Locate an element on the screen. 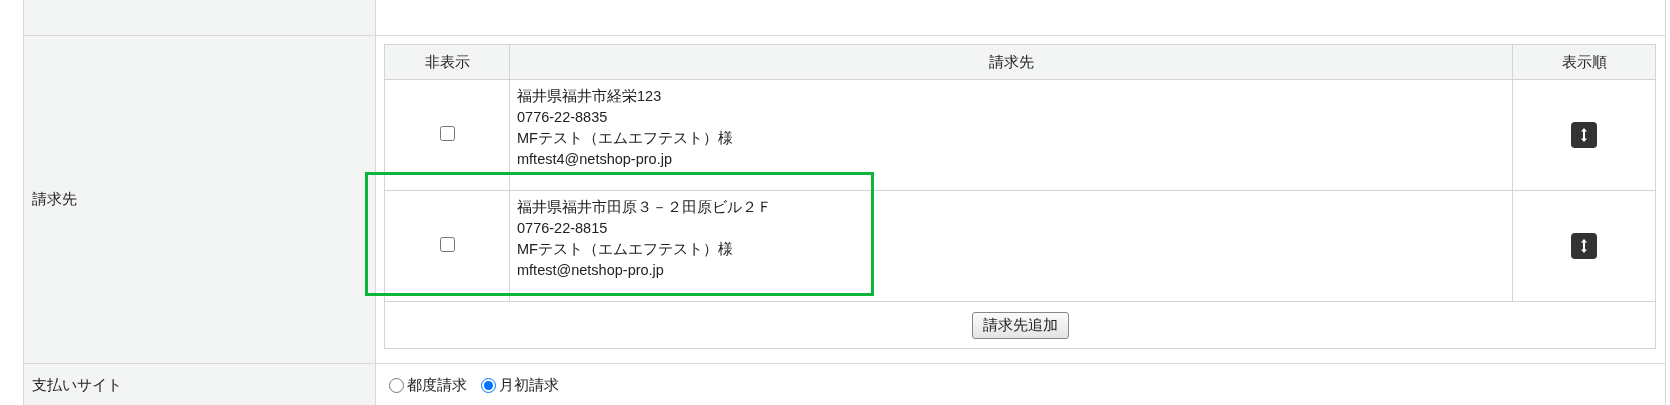 This screenshot has height=405, width=1670. radio-label: 都度請求 is located at coordinates (437, 385).